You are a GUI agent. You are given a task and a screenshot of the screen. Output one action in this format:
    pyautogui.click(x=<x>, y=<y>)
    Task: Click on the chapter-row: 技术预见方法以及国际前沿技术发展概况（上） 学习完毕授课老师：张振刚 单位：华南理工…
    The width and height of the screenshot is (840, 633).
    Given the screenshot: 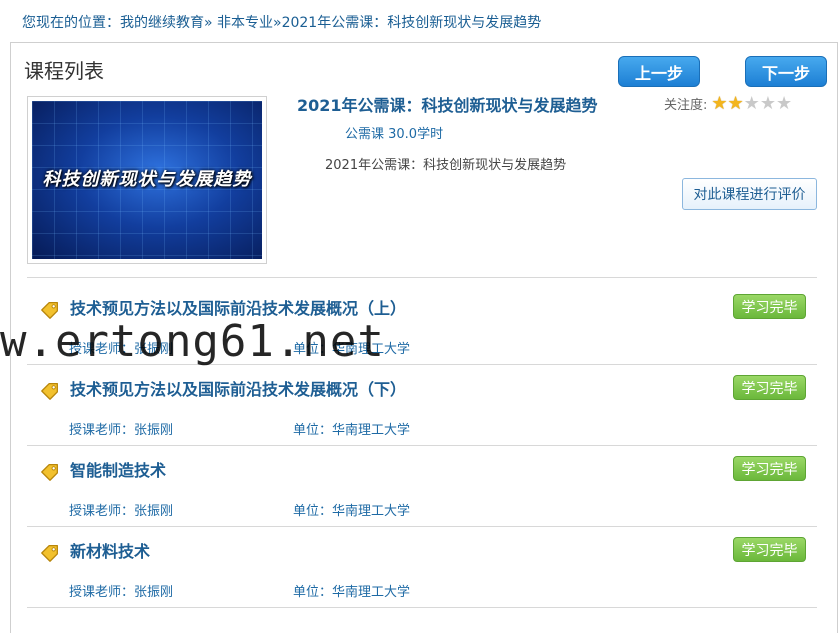 What is the action you would take?
    pyautogui.click(x=422, y=324)
    